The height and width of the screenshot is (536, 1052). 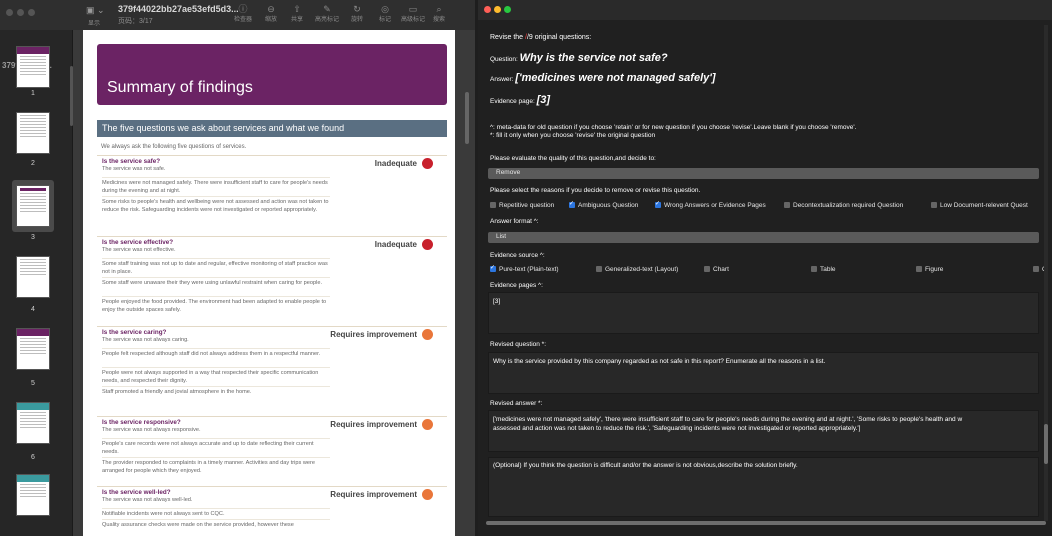 I want to click on evidence-source-label: Chart, so click(x=721, y=269).